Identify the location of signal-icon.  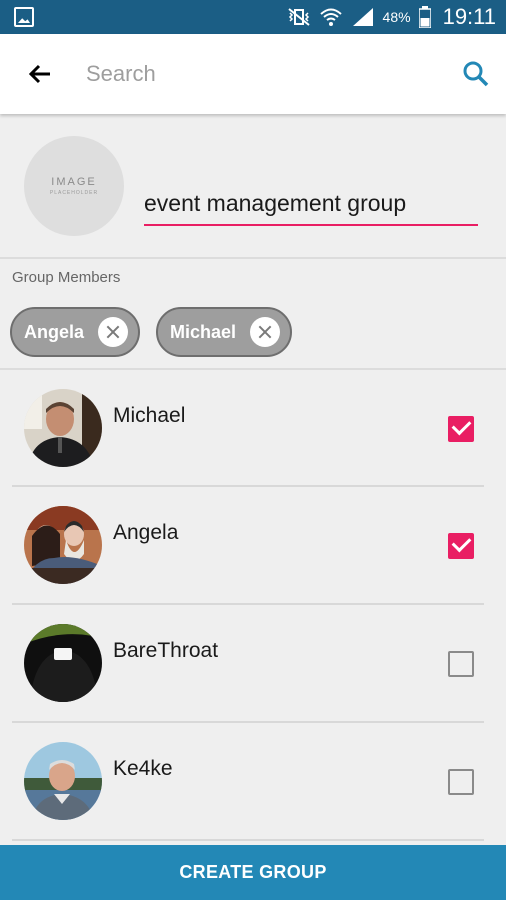
(362, 17).